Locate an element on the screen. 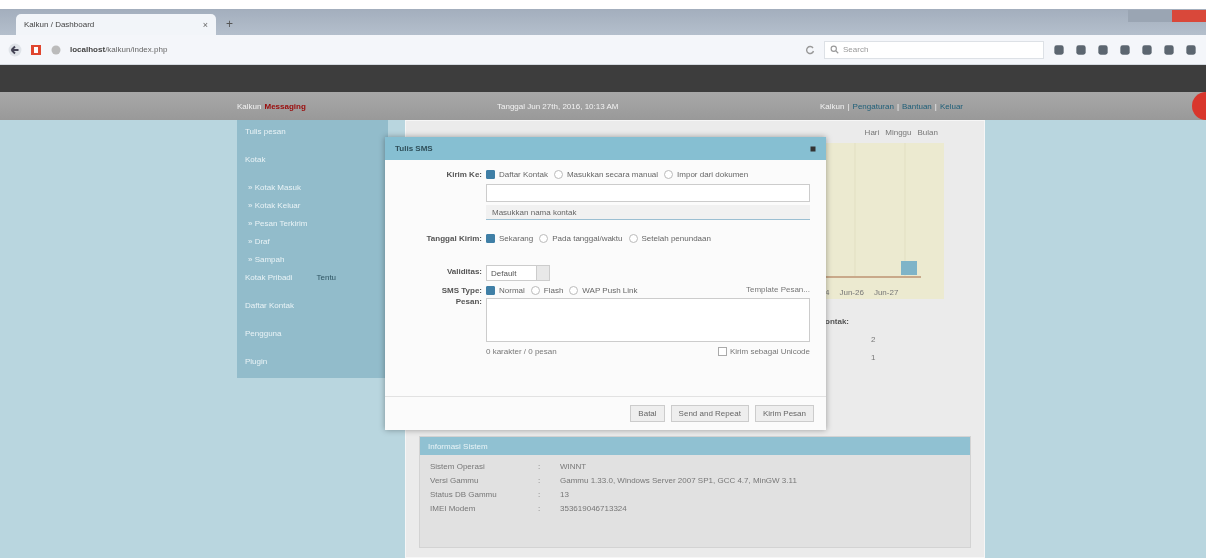 This screenshot has height=558, width=1206. dialog-button: Send and Repeat is located at coordinates (709, 413).